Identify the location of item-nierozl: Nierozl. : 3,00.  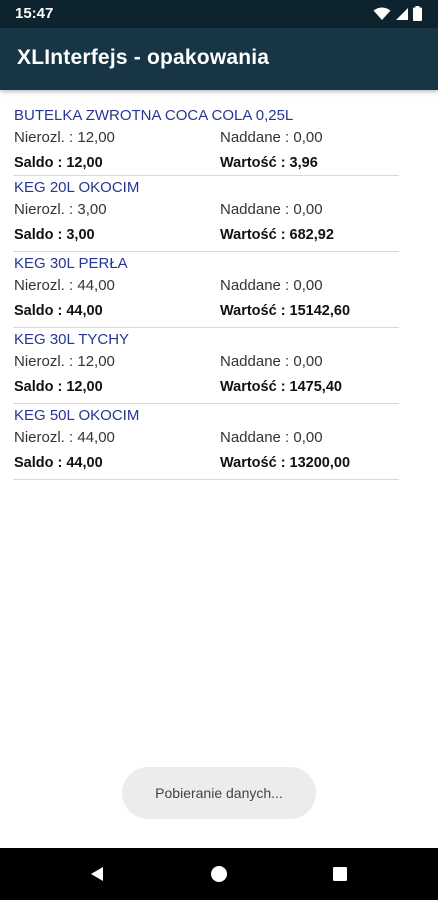
(60, 209).